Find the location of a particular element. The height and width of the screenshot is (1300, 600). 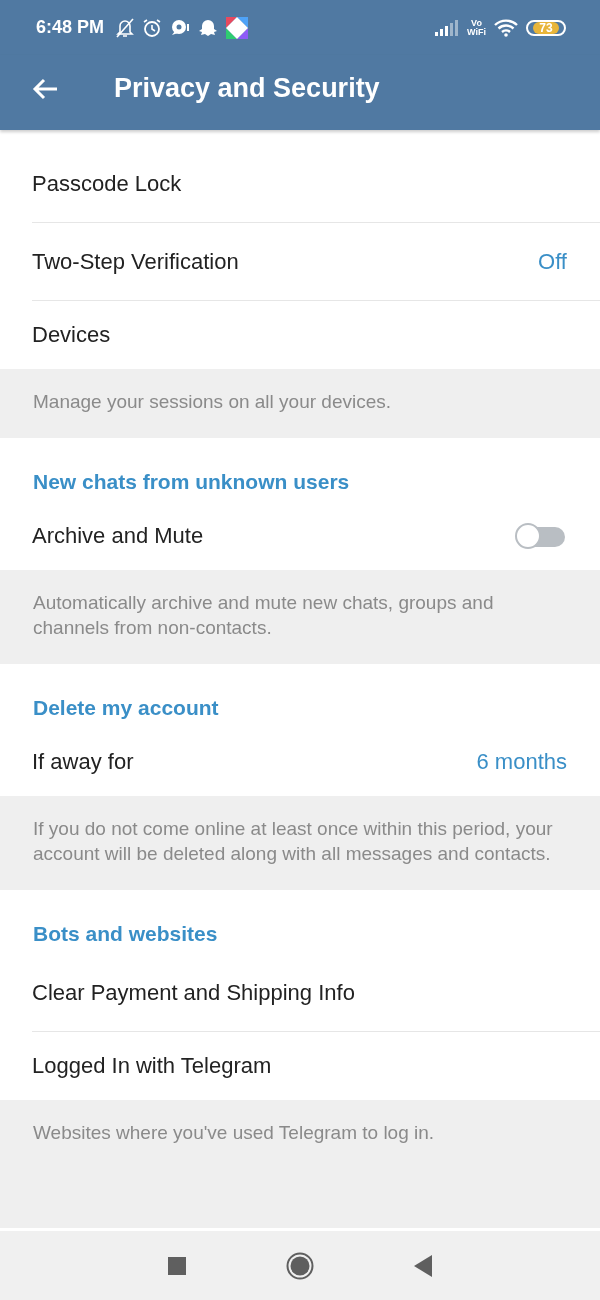

section-header: New chats from unknown users is located at coordinates (191, 482).